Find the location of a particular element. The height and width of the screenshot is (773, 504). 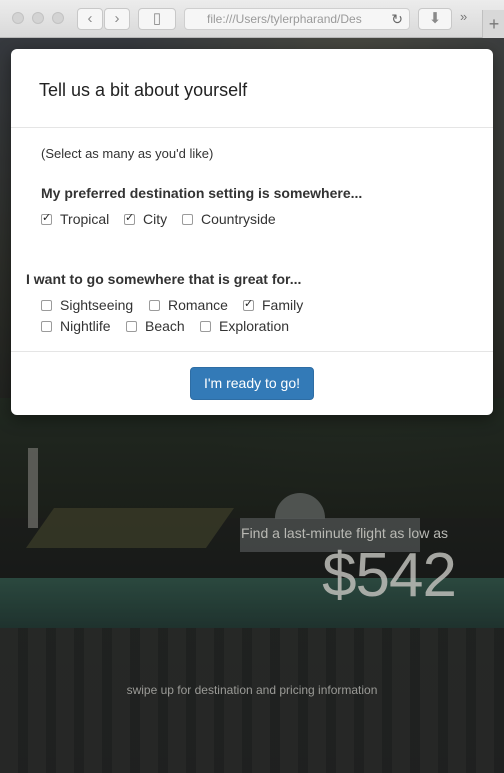

checkbox-beach is located at coordinates (131, 326).